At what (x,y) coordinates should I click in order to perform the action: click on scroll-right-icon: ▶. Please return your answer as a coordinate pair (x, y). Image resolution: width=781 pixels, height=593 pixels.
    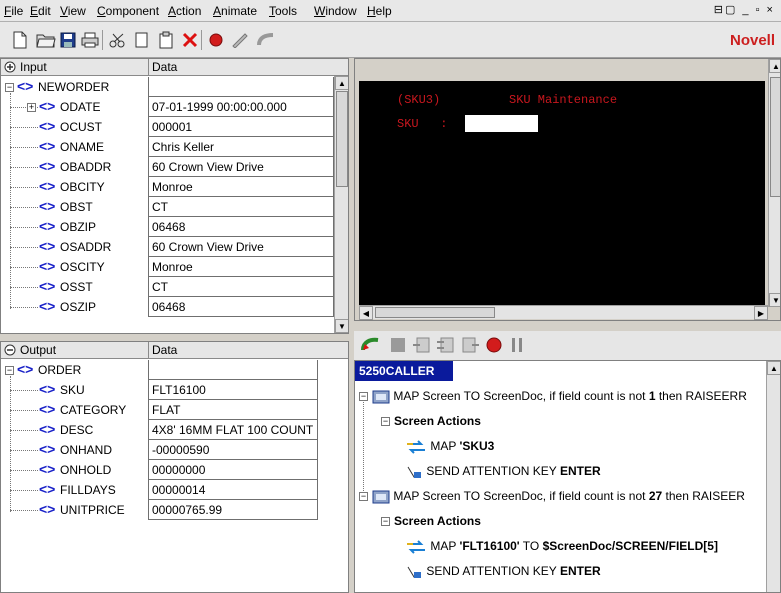
    Looking at the image, I should click on (761, 313).